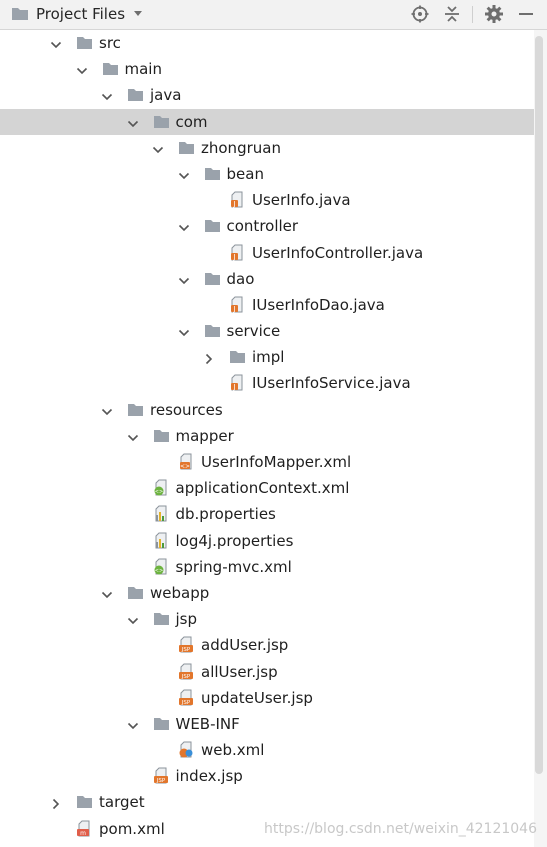 The width and height of the screenshot is (547, 847). What do you see at coordinates (267, 331) in the screenshot?
I see `tree-folder-row: service` at bounding box center [267, 331].